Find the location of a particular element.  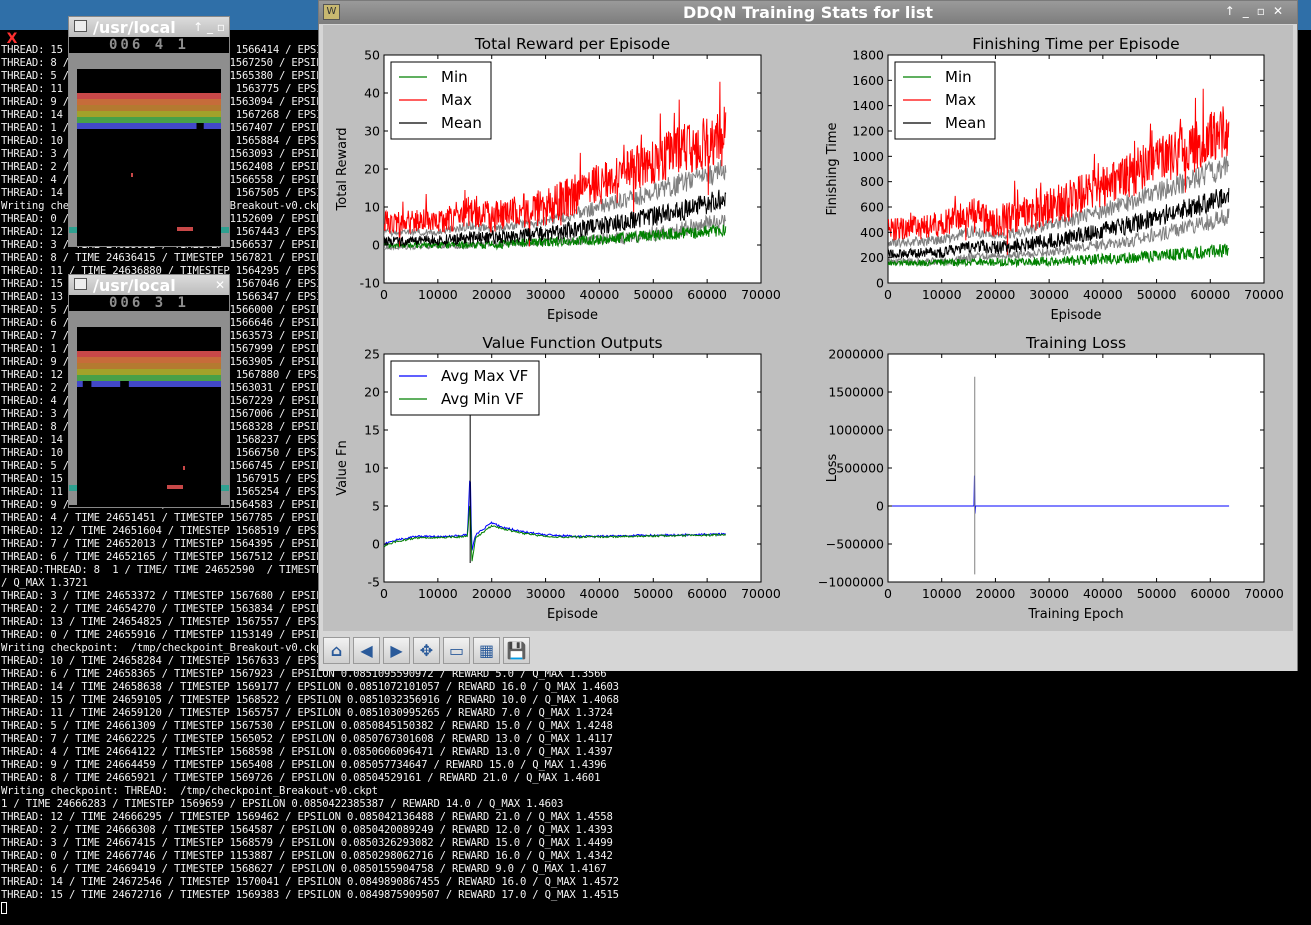

plot-window-title: DDQN Training Stats for list is located at coordinates (807, 12).